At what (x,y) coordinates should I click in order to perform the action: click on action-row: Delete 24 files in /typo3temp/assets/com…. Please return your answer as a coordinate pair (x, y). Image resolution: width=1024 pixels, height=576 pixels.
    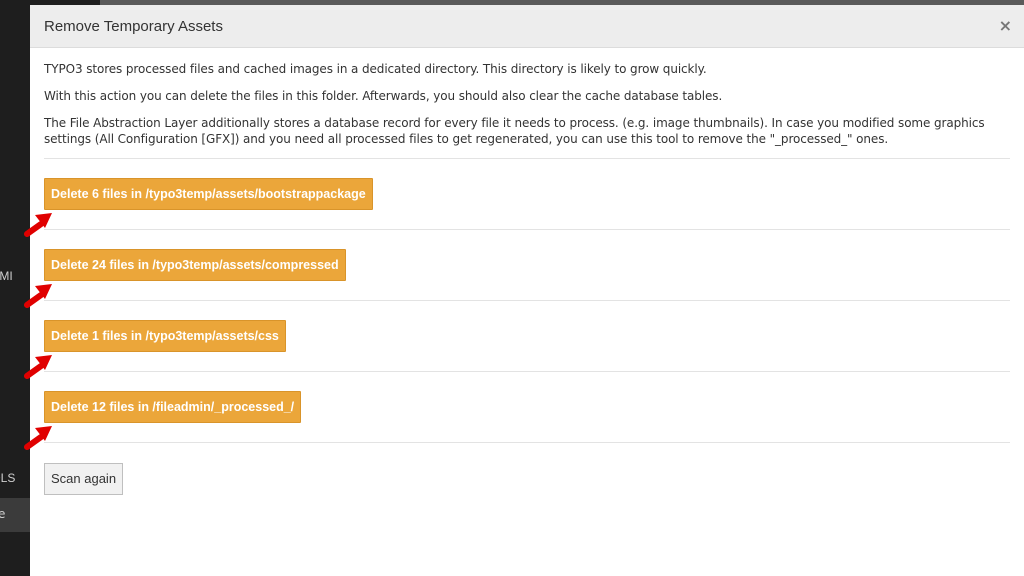
    Looking at the image, I should click on (517, 269).